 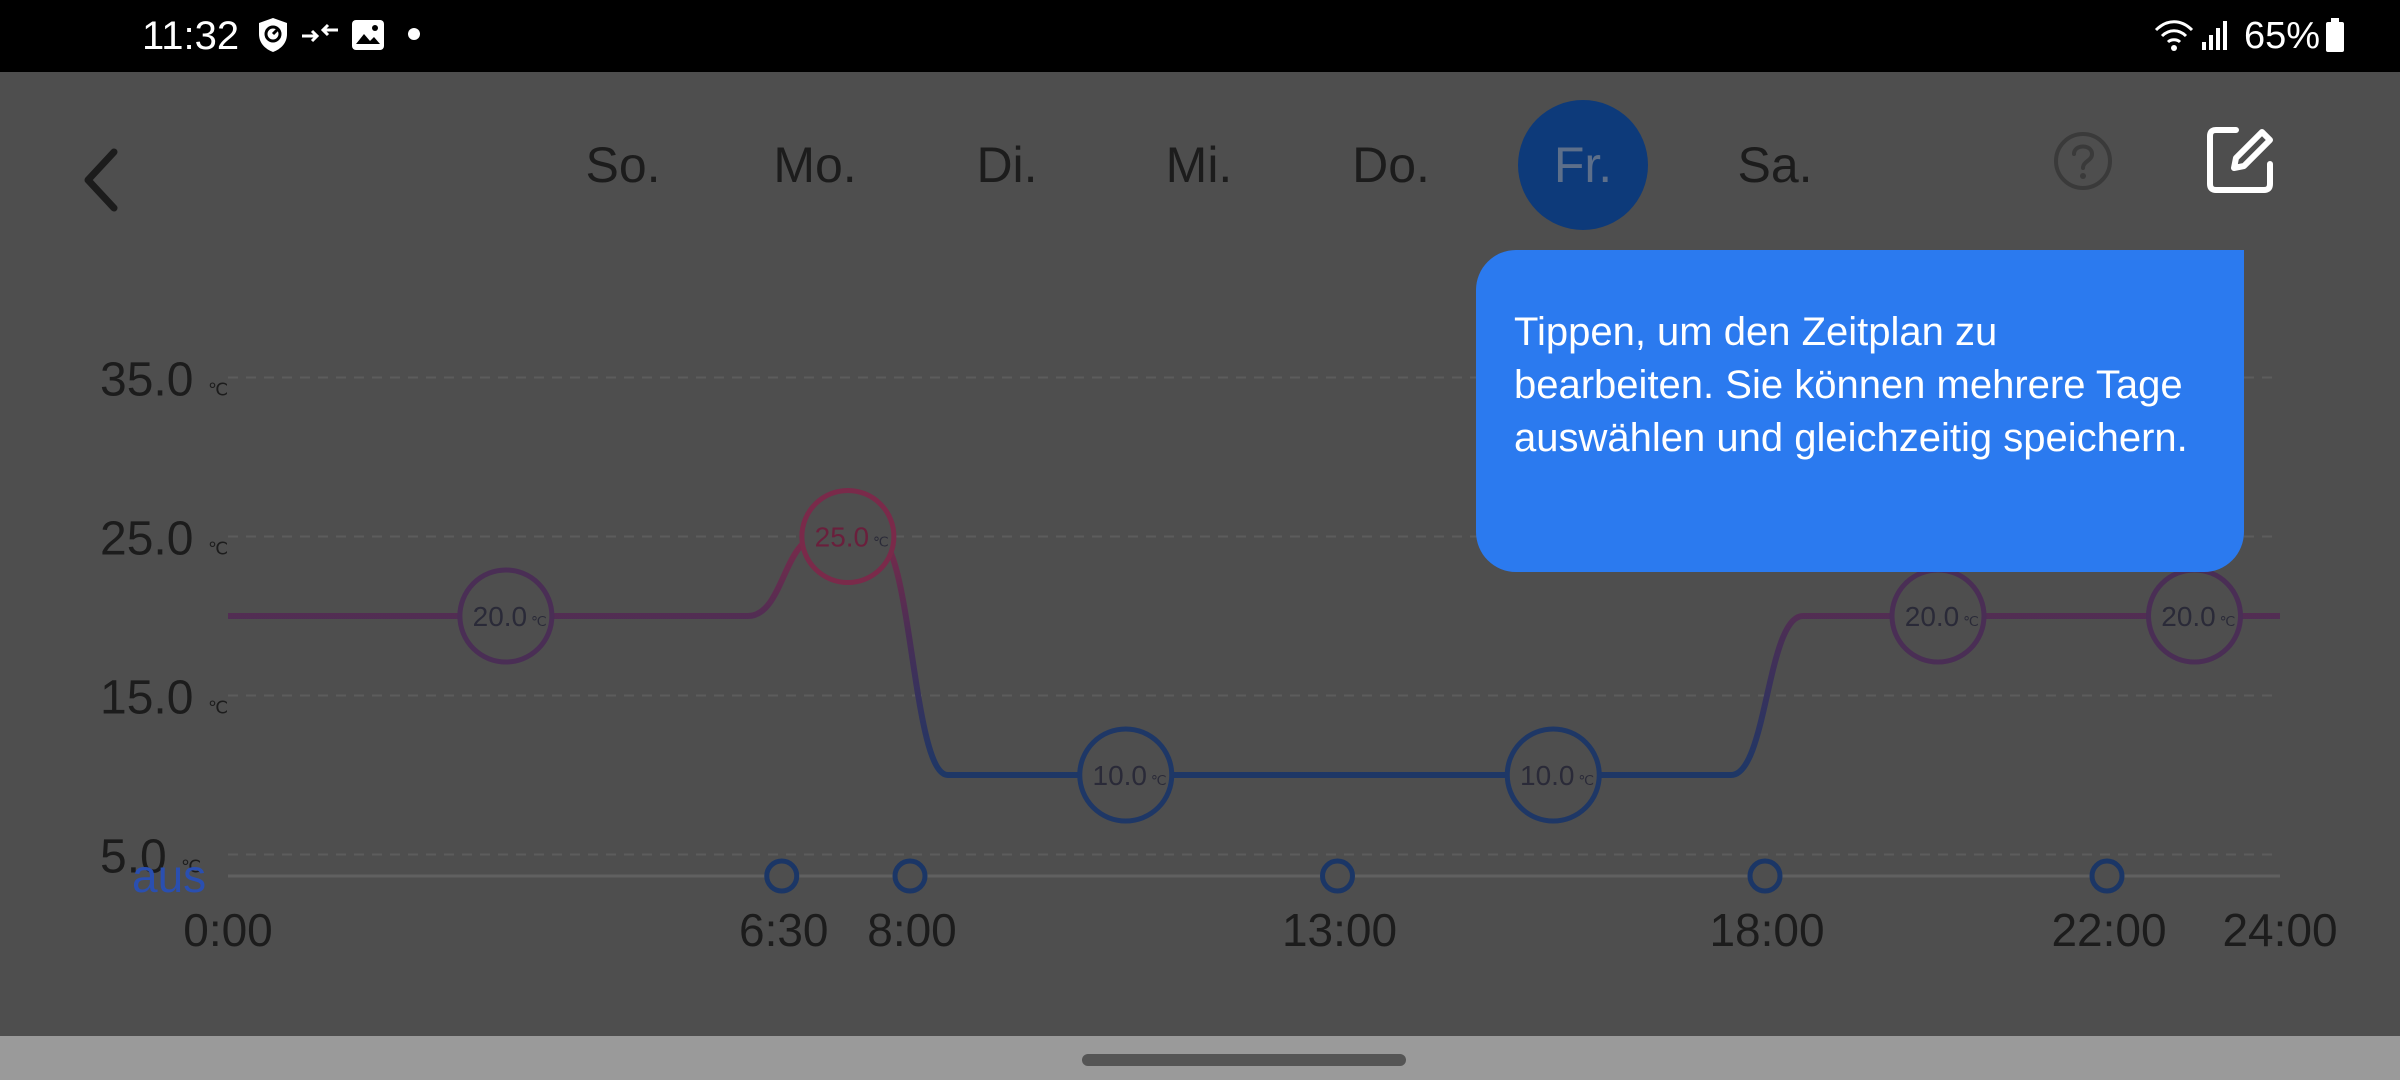 I want to click on x-tick-label: 18:00, so click(x=1766, y=930).